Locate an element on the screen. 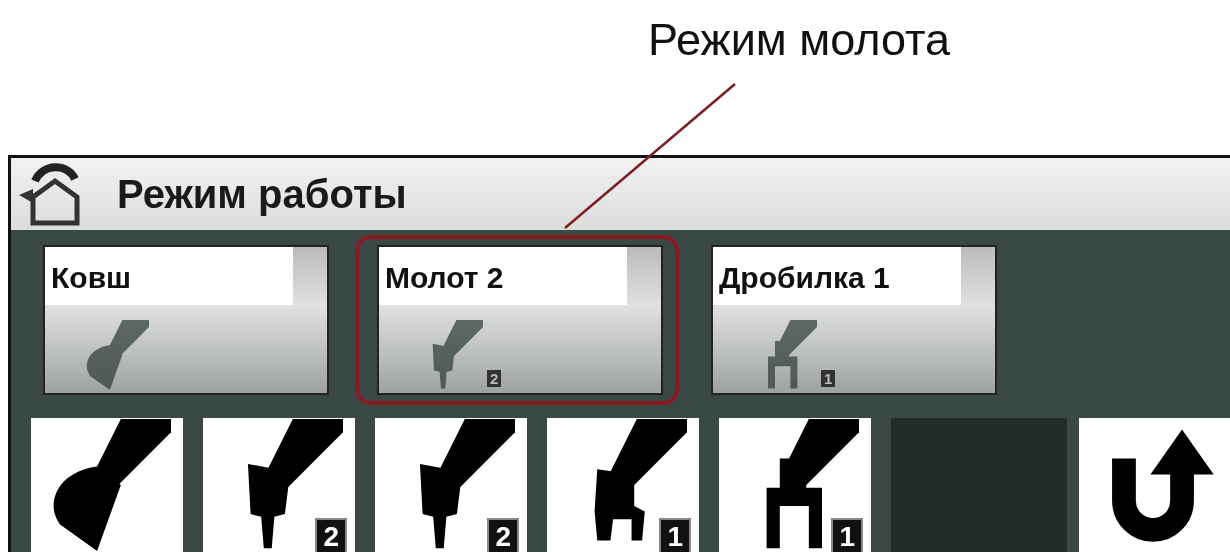 This screenshot has height=552, width=1230. window-title: Режим работы is located at coordinates (262, 194).